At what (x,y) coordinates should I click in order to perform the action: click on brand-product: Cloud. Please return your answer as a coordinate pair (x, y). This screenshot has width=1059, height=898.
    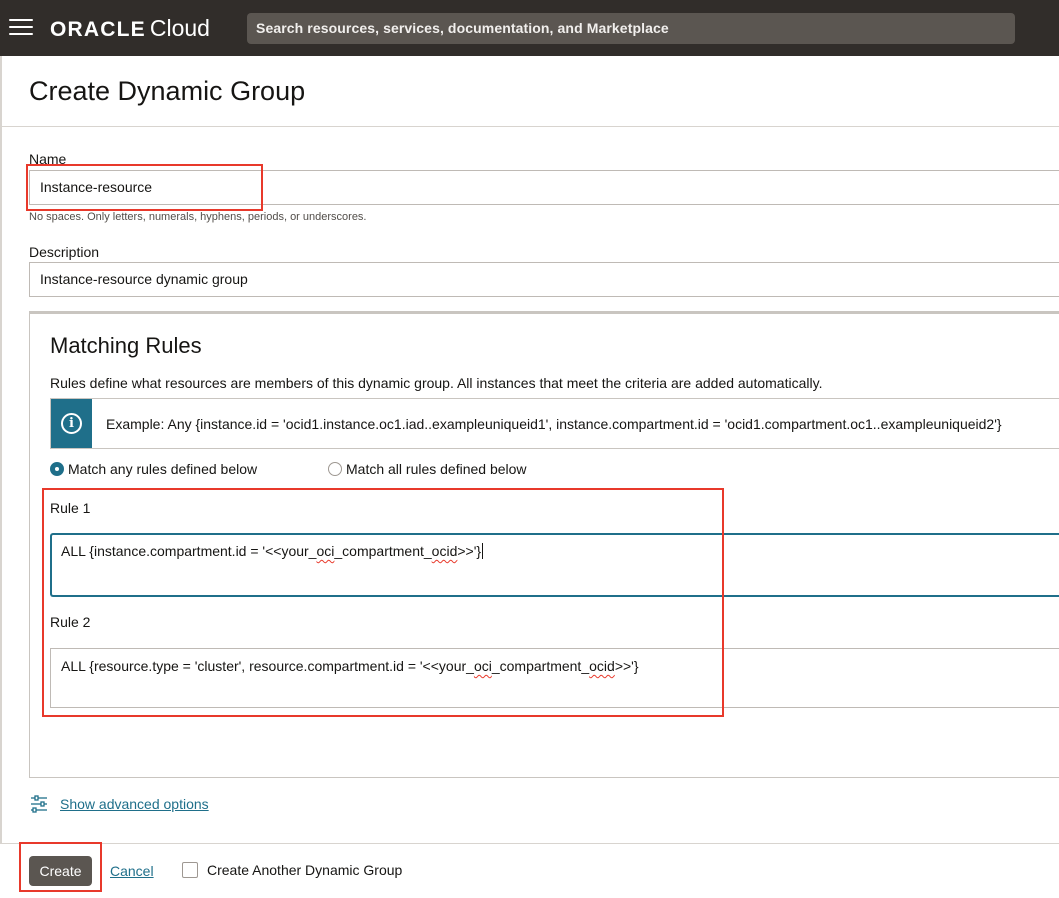
    Looking at the image, I should click on (179, 28).